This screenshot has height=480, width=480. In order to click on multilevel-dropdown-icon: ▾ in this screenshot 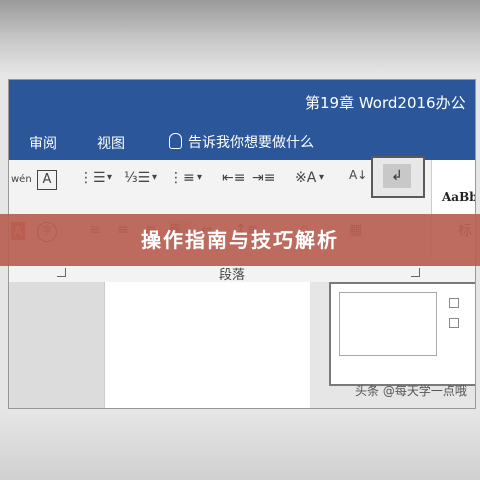, I will do `click(199, 177)`.